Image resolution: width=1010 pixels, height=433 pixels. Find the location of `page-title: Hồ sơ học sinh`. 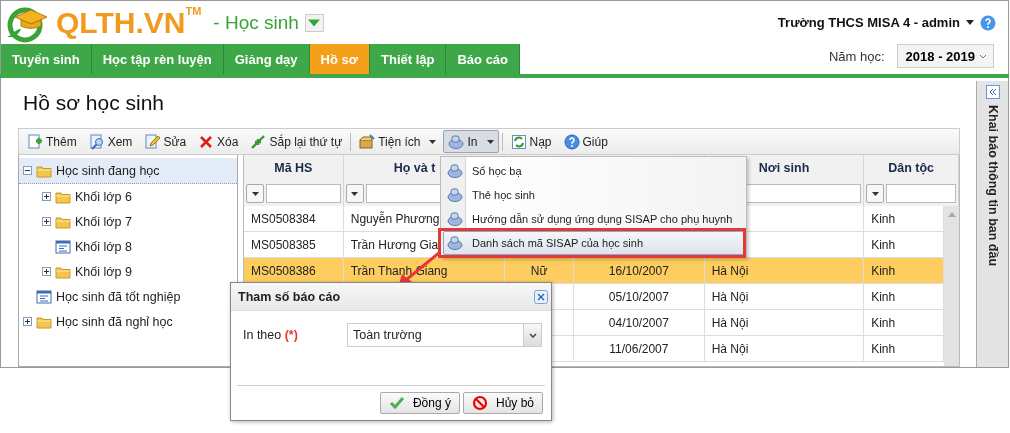

page-title: Hồ sơ học sinh is located at coordinates (93, 103).